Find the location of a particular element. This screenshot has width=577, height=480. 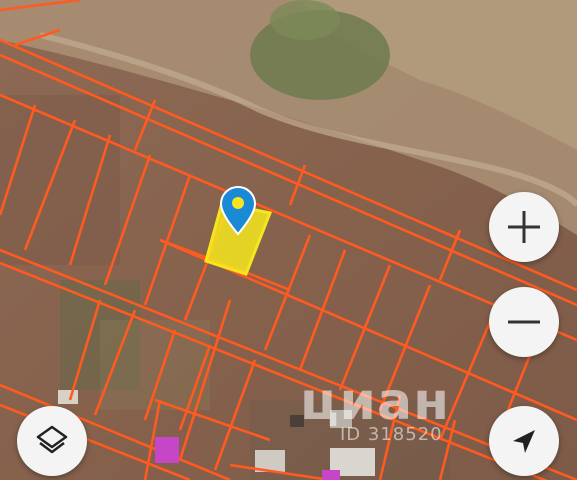

minus-icon is located at coordinates (524, 322).